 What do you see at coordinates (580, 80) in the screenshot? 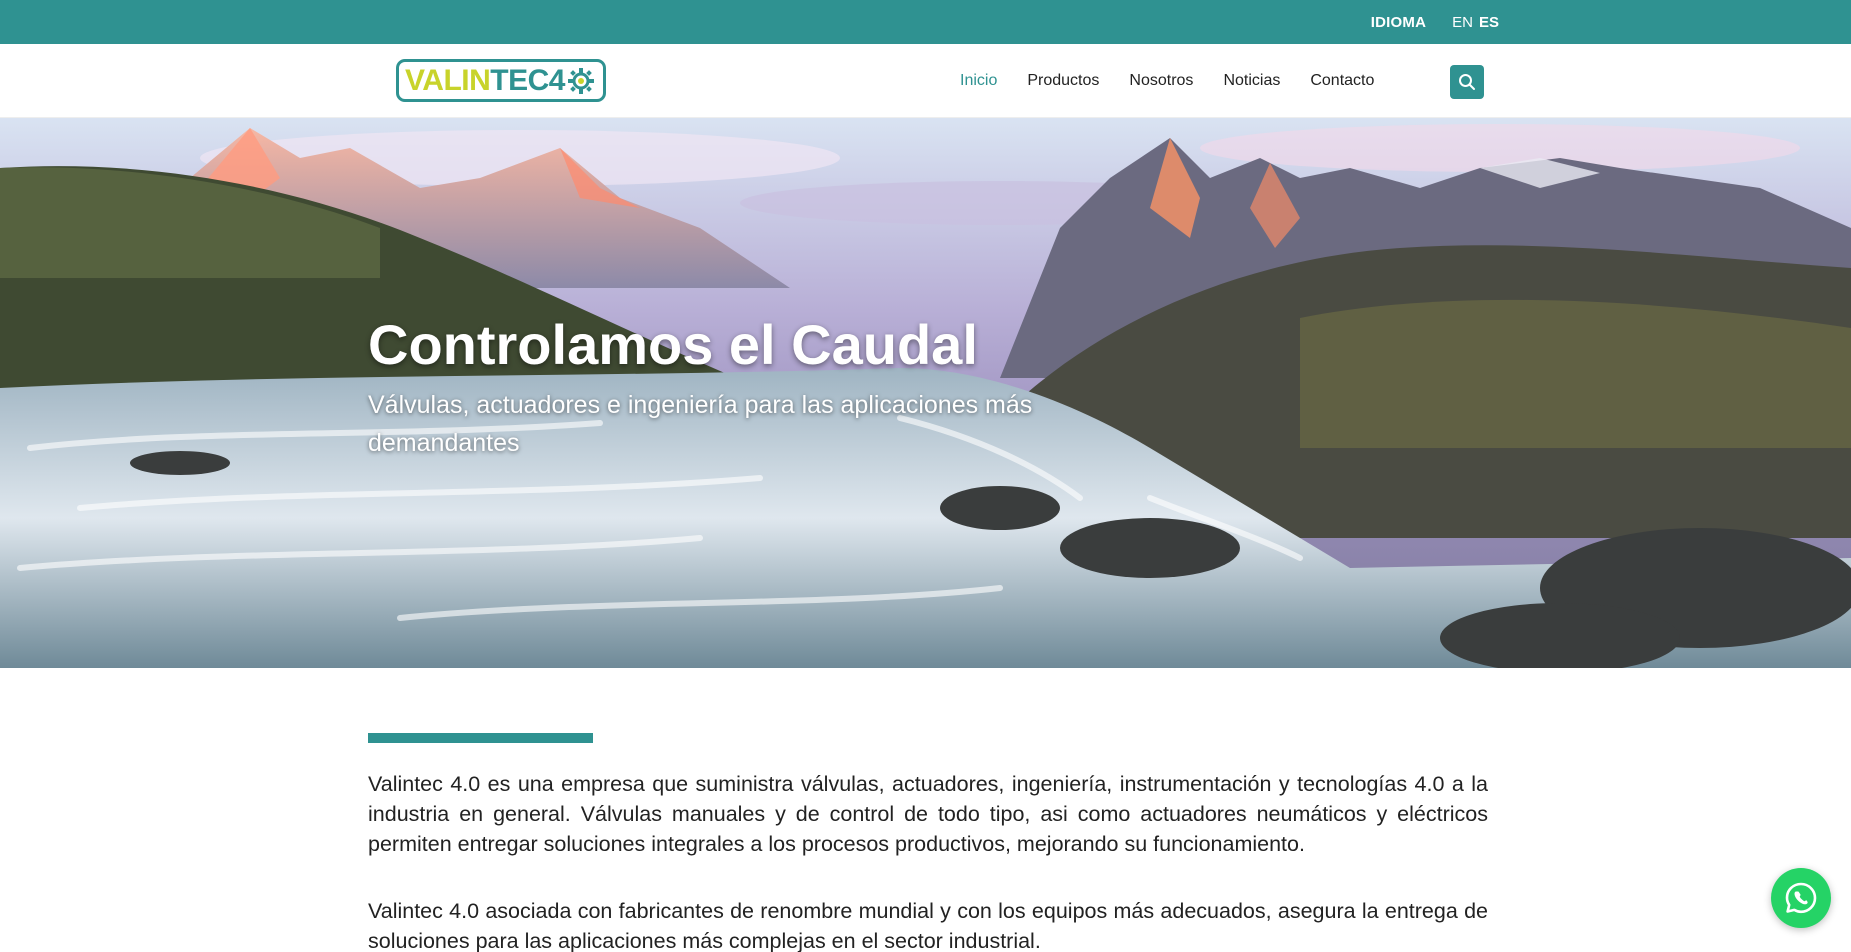
I see `gear-icon` at bounding box center [580, 80].